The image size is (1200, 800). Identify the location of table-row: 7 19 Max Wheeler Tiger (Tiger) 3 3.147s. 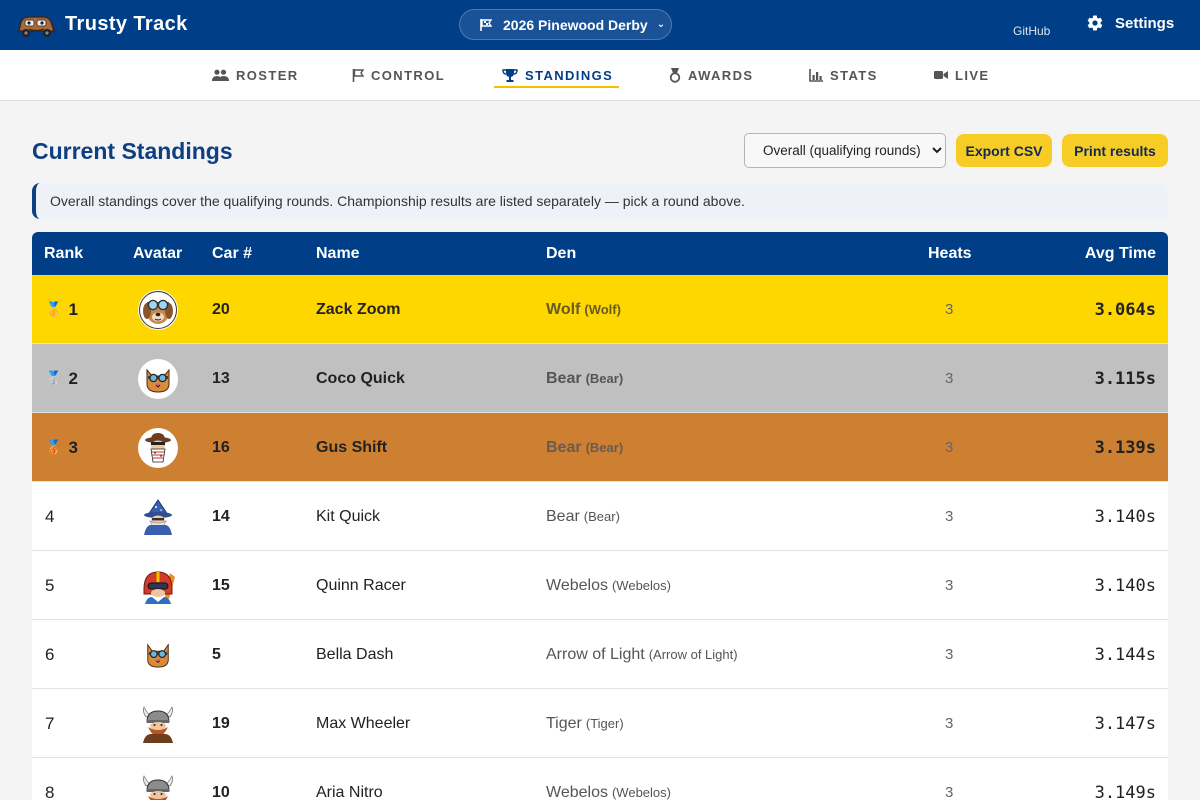
(600, 723).